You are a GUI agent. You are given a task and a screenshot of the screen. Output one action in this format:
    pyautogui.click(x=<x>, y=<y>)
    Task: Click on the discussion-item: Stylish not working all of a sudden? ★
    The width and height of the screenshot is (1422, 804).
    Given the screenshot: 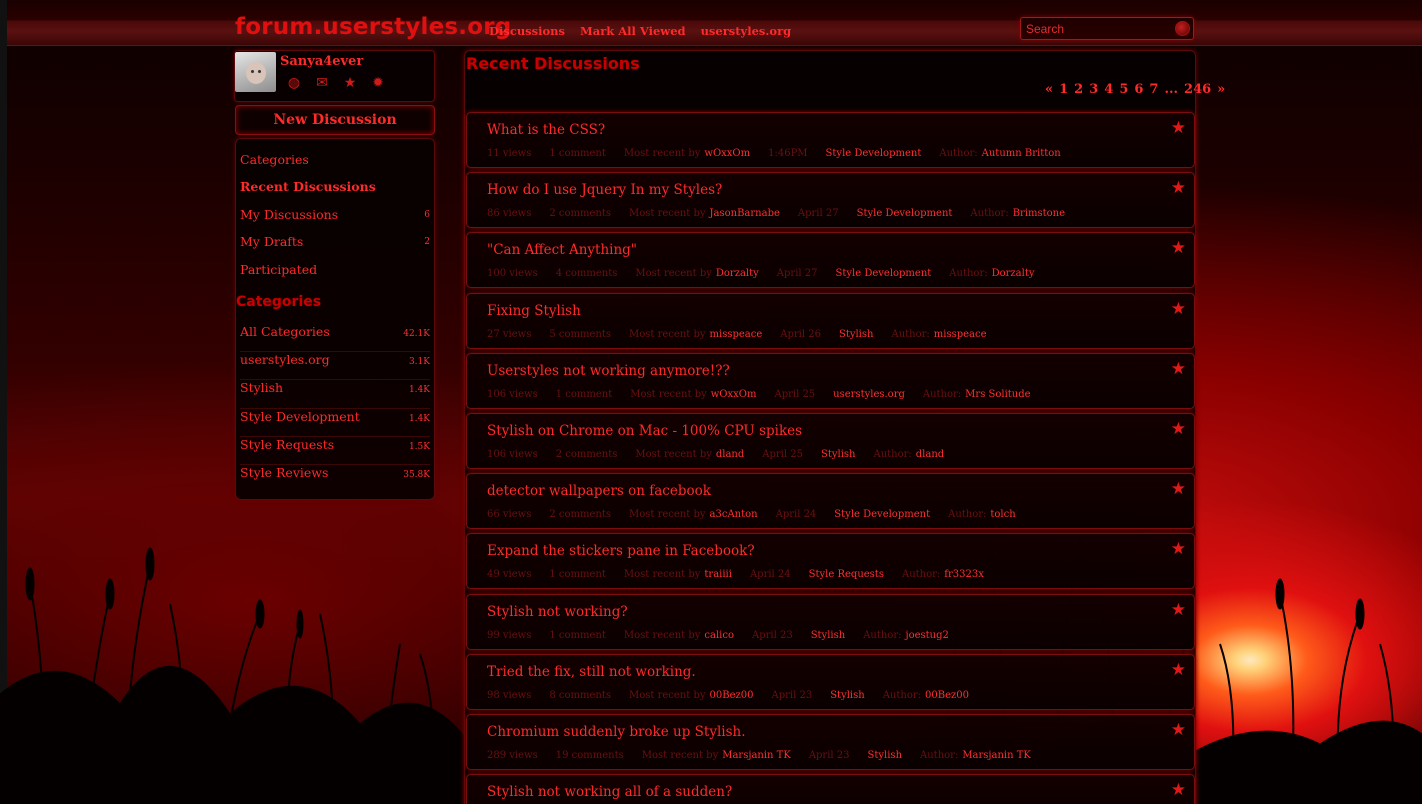 What is the action you would take?
    pyautogui.click(x=830, y=789)
    